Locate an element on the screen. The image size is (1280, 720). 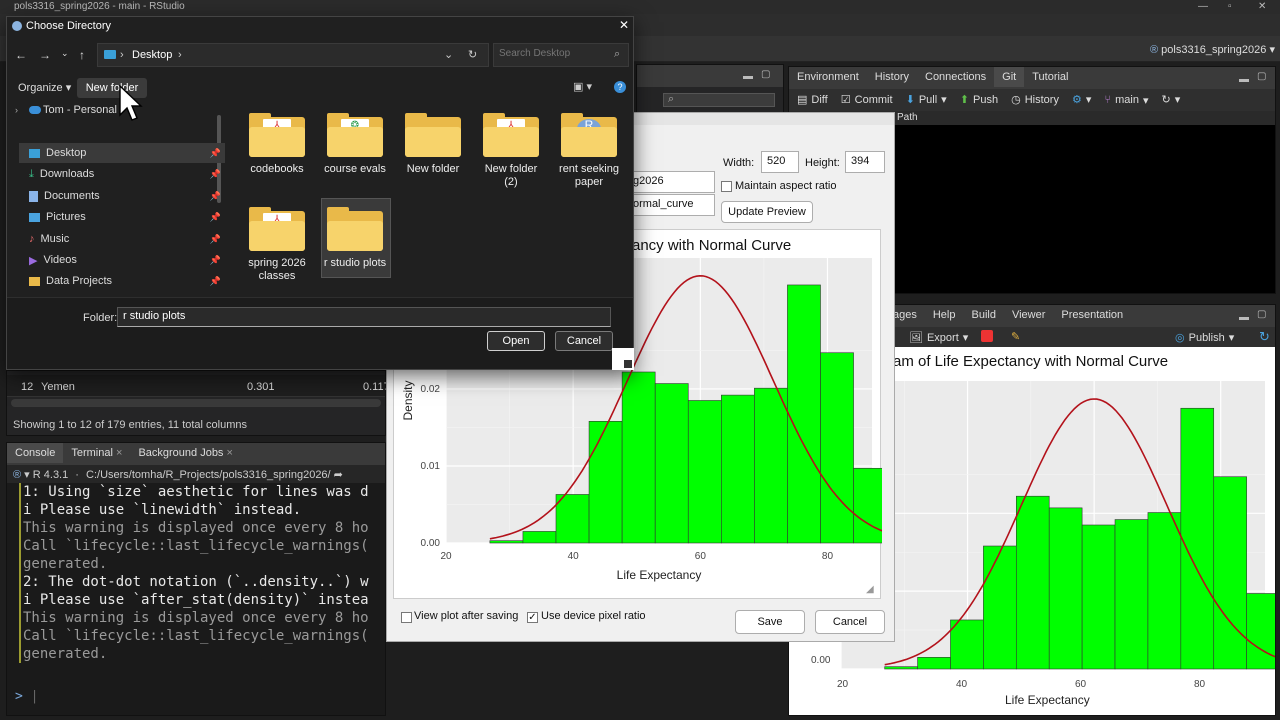
back-arrow-icon: ← is located at coordinates (21, 55).